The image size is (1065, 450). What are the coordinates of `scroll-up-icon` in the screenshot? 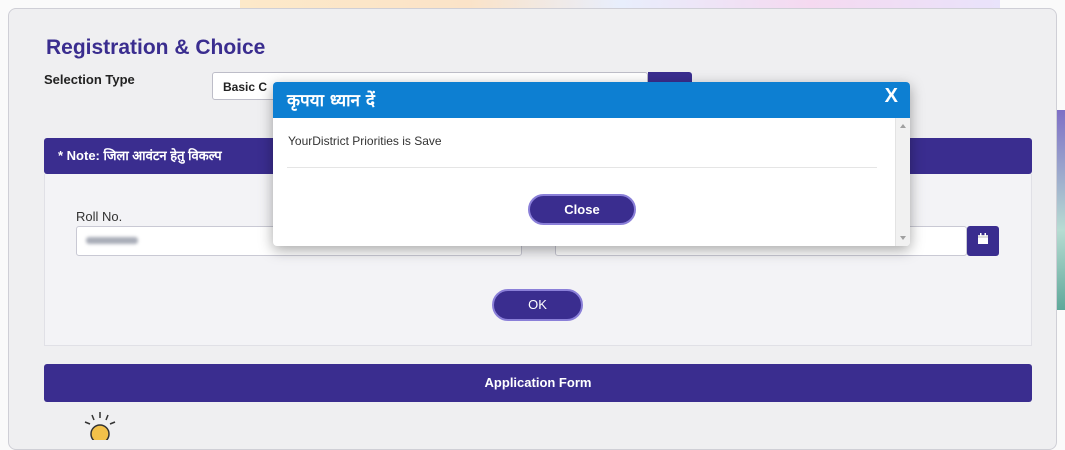 It's located at (903, 126).